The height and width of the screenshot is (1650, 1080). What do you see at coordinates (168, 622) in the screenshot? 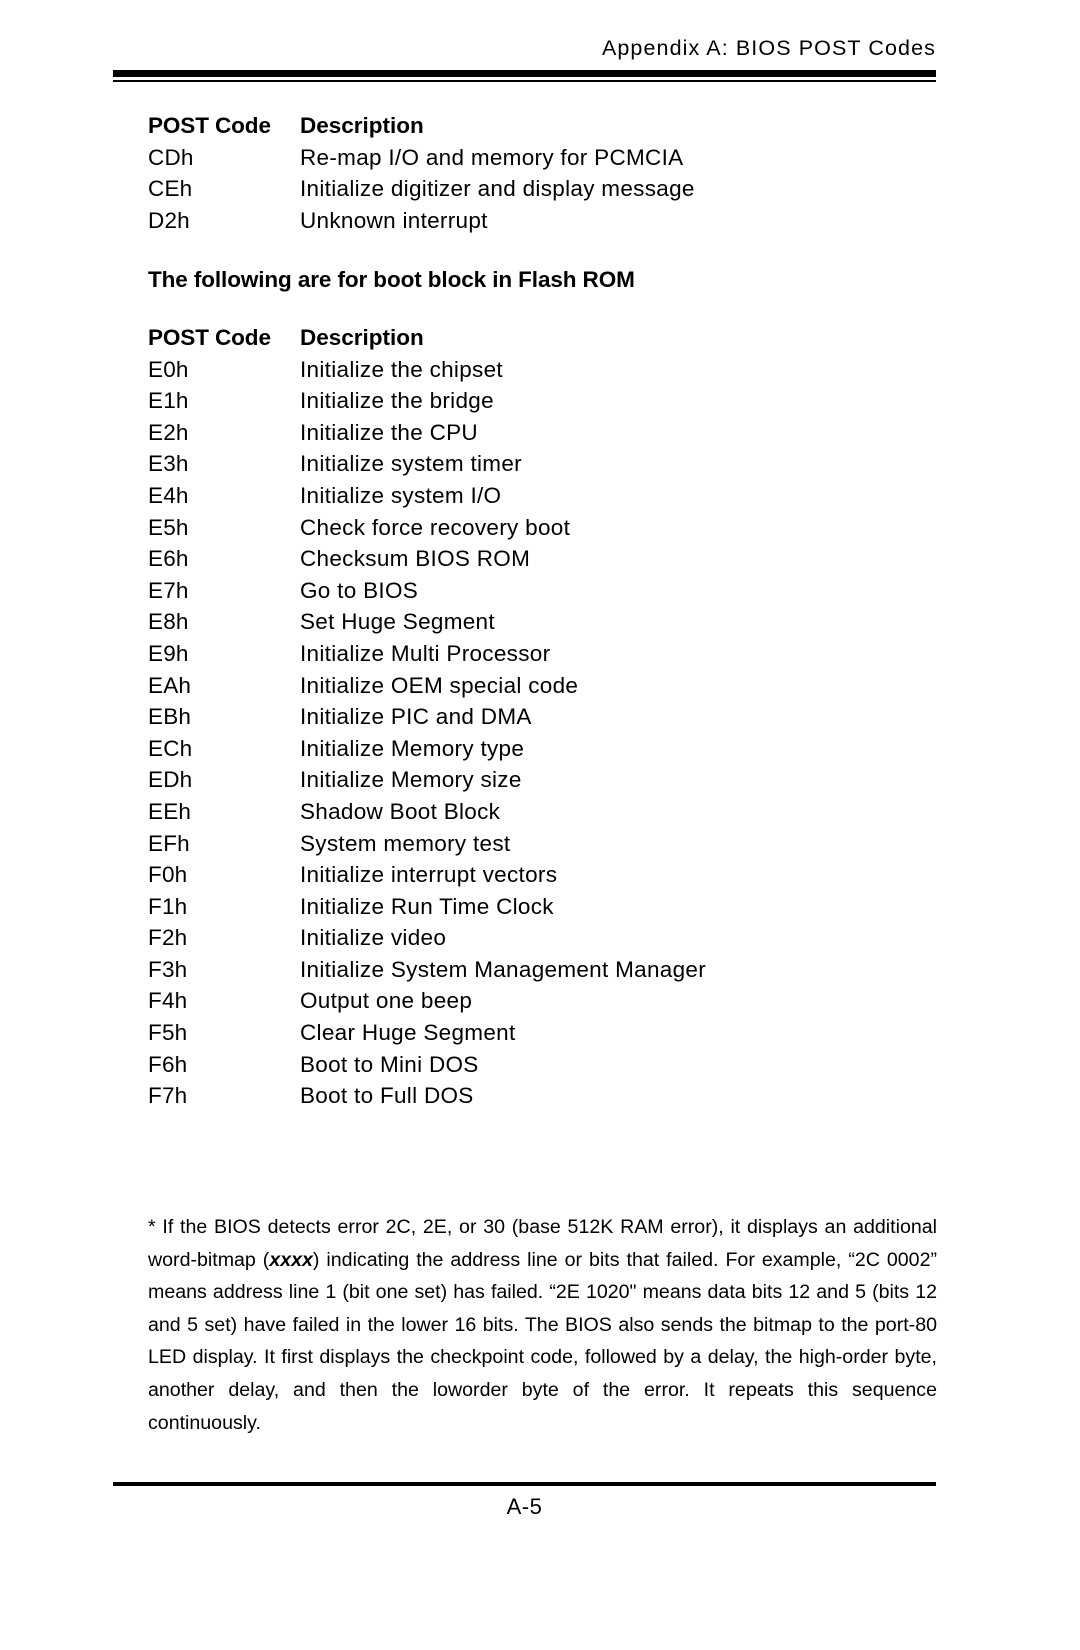
I see `cell-post-code: E8h` at bounding box center [168, 622].